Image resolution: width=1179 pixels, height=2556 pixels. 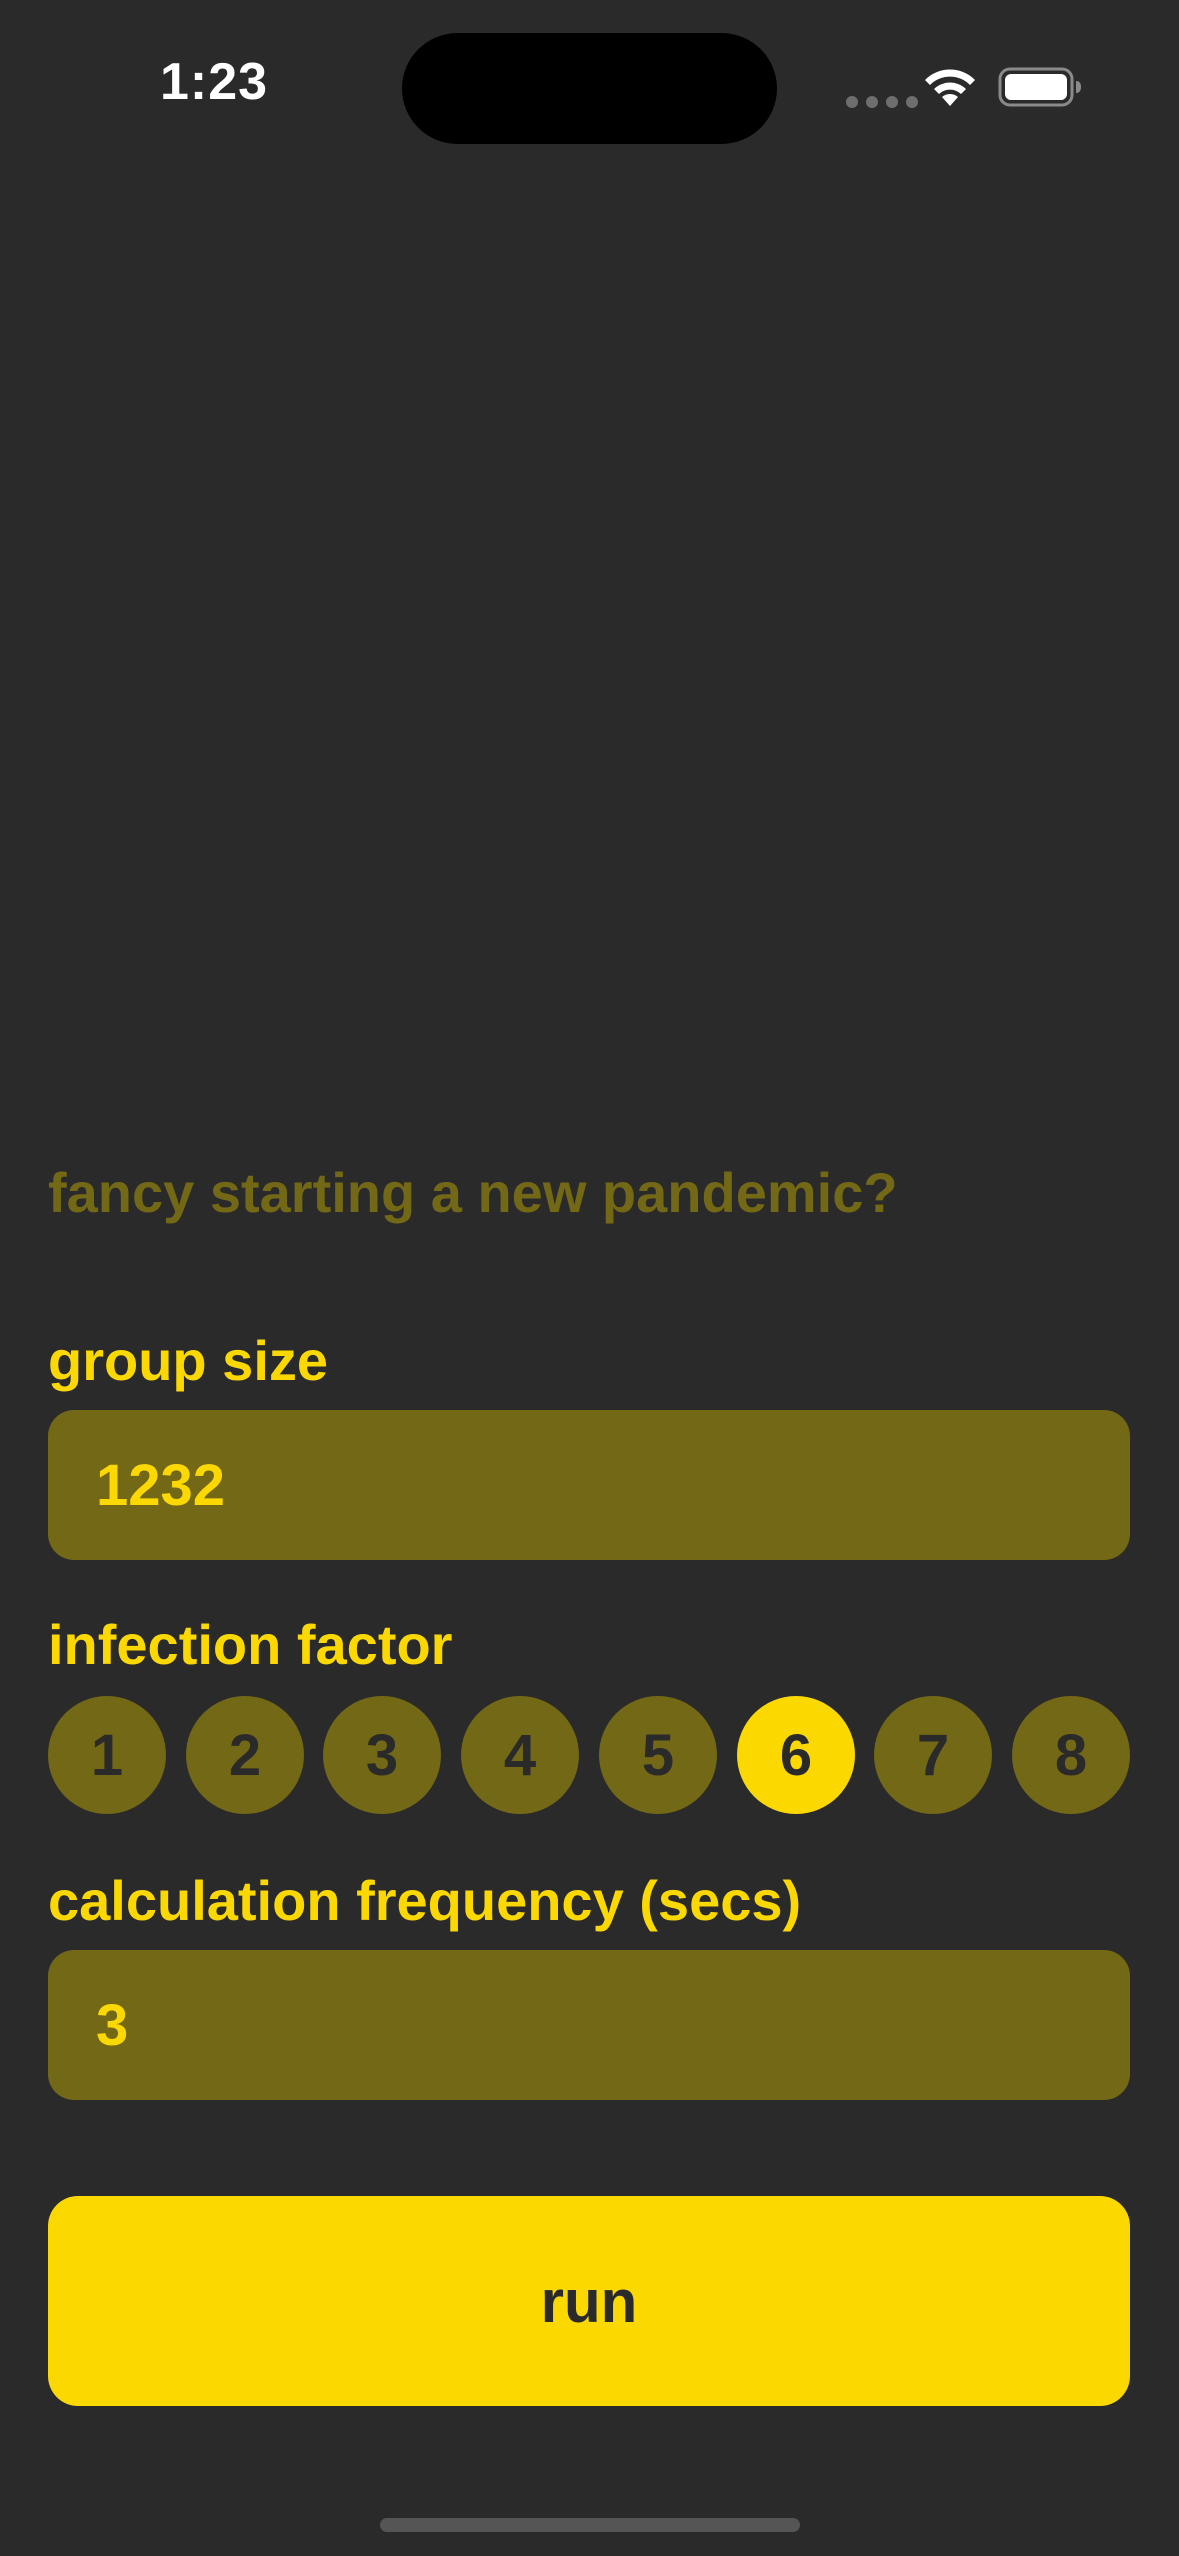 I want to click on run-button: run, so click(x=589, y=2301).